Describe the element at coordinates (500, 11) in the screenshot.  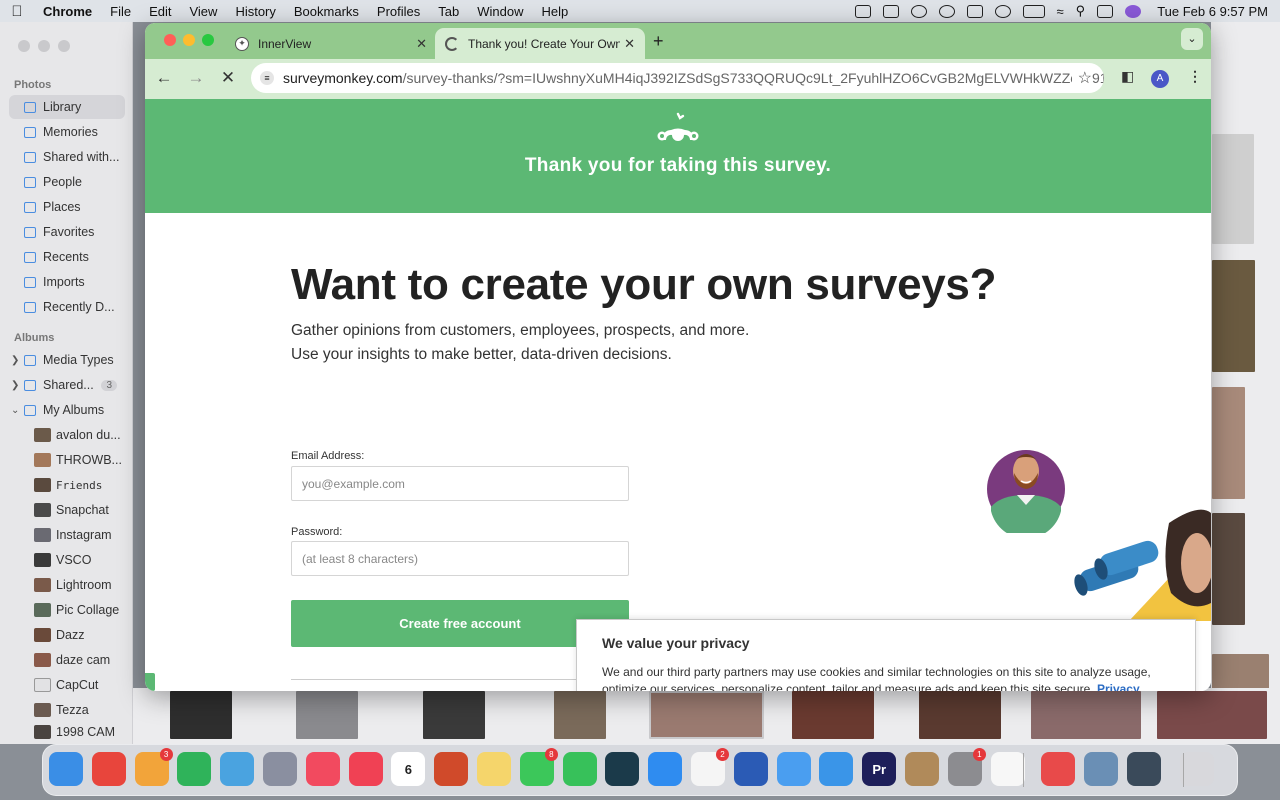
I see `menu-window: Window` at that location.